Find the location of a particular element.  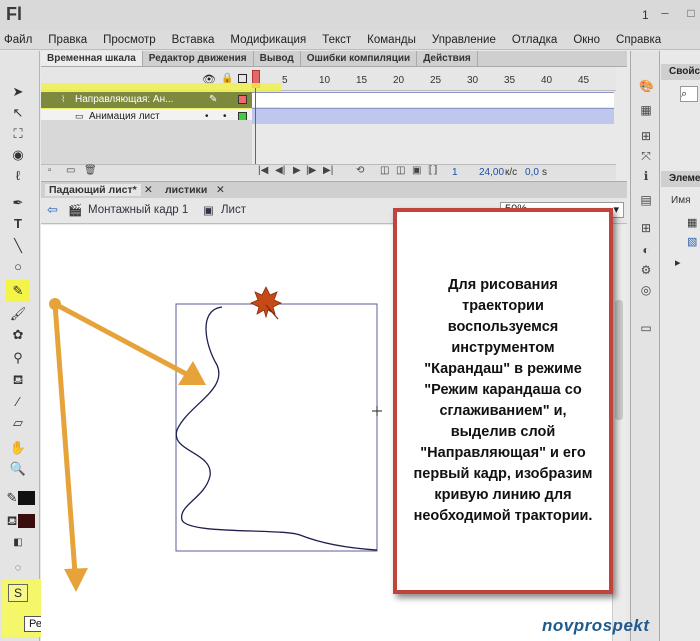

stage-content-frame is located at coordinates (276, 427).